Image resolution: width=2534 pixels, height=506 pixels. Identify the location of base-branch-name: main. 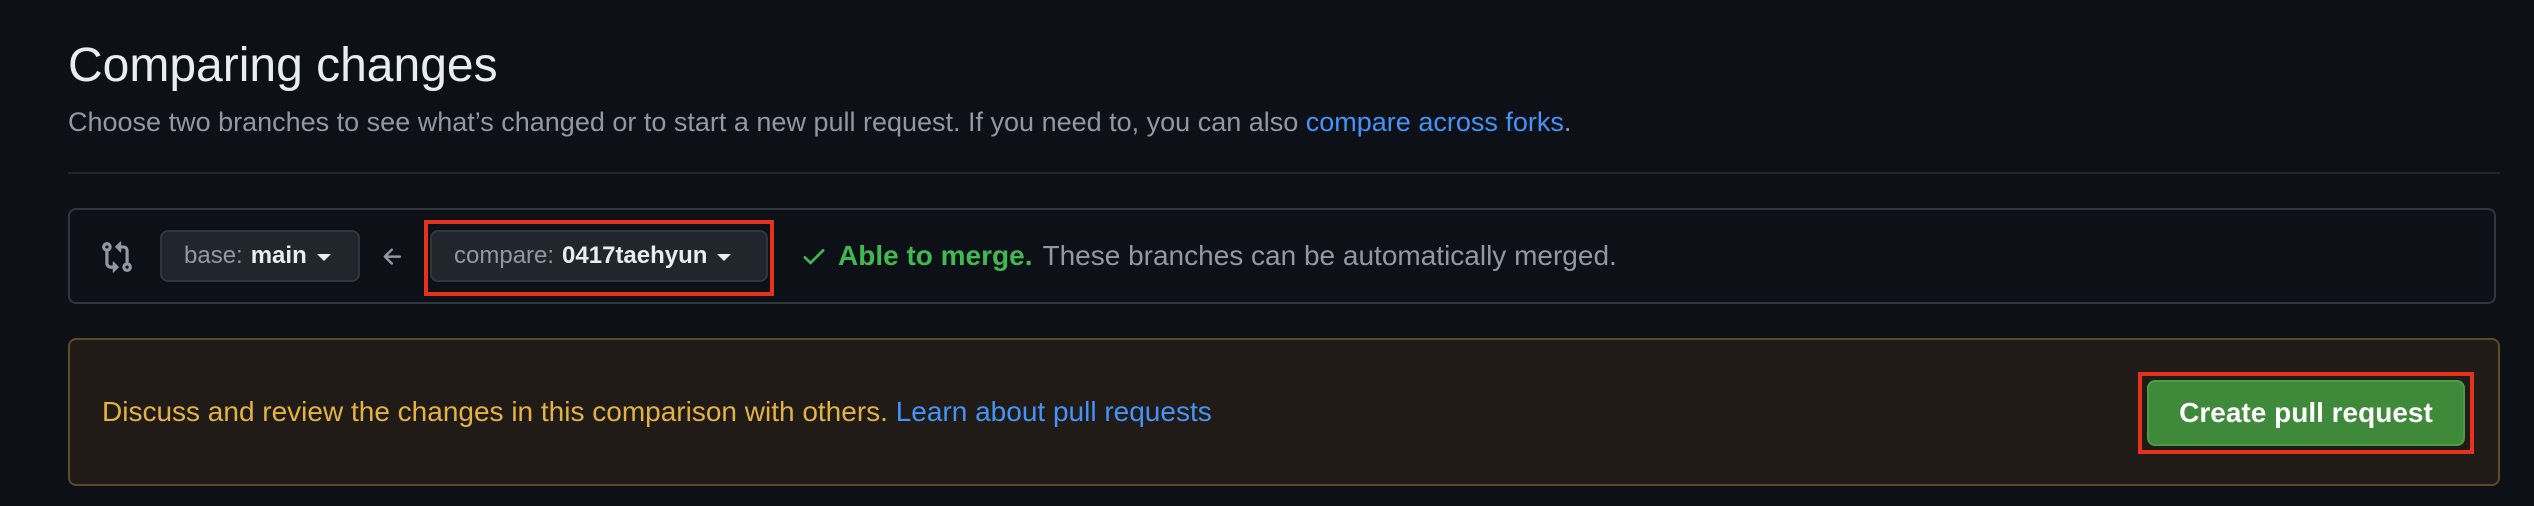
(278, 255).